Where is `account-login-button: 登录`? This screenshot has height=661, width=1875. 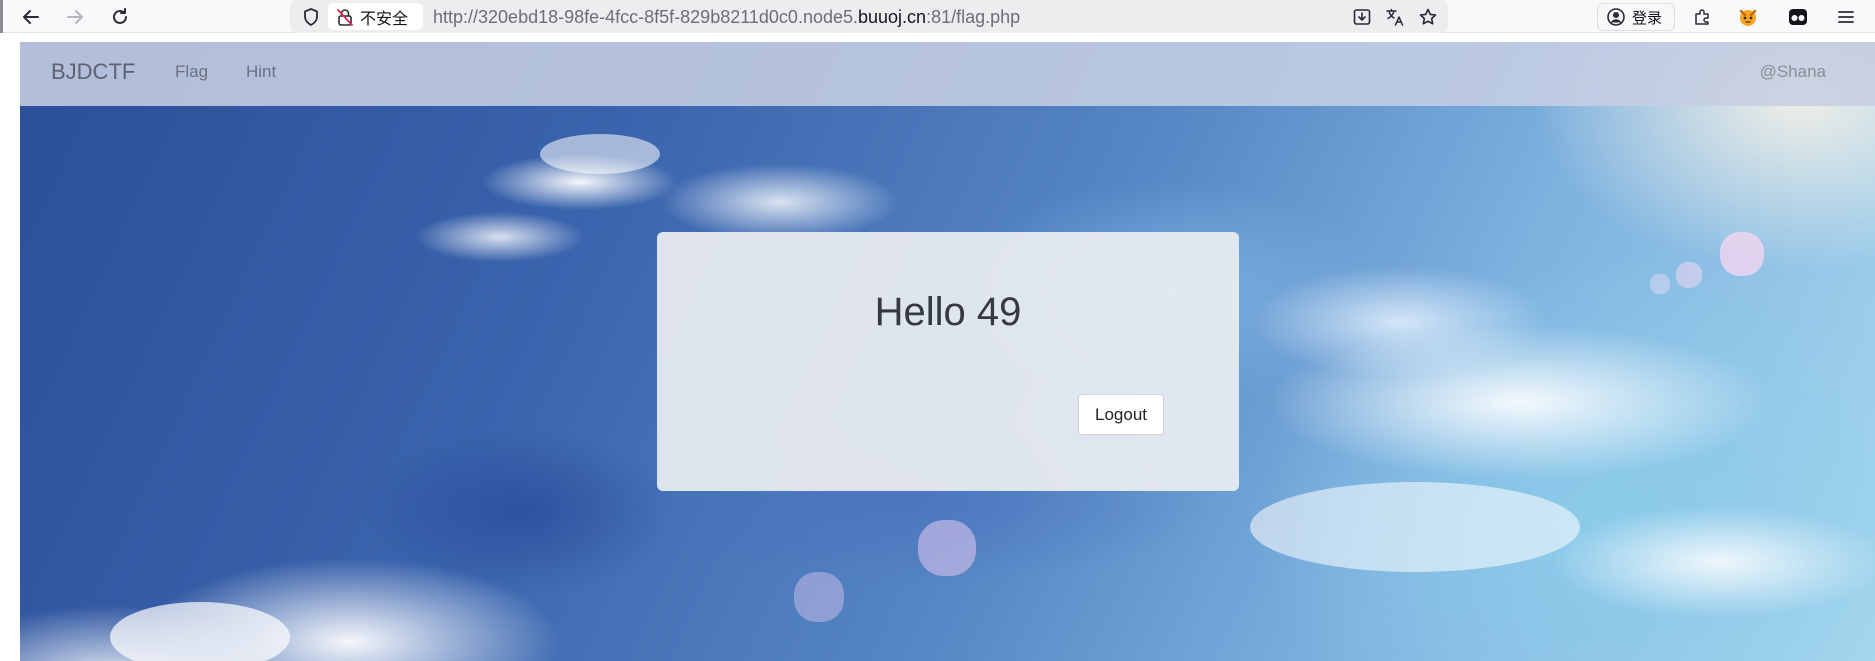
account-login-button: 登录 is located at coordinates (1636, 17).